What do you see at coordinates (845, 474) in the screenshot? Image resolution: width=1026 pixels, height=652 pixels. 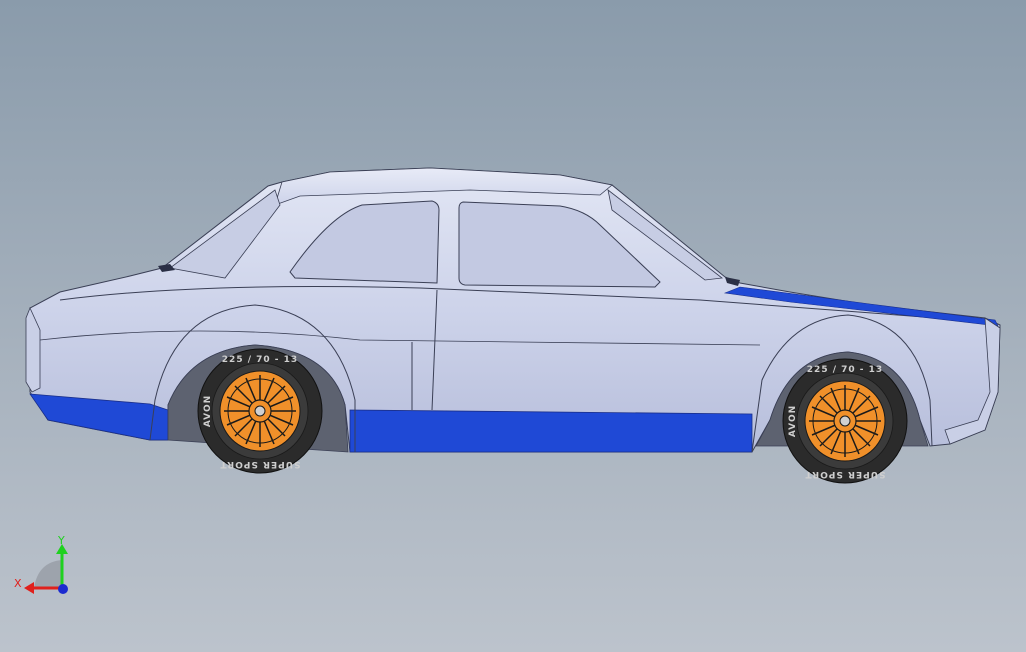 I see `front-tire-model-text: SUPER SPORT` at bounding box center [845, 474].